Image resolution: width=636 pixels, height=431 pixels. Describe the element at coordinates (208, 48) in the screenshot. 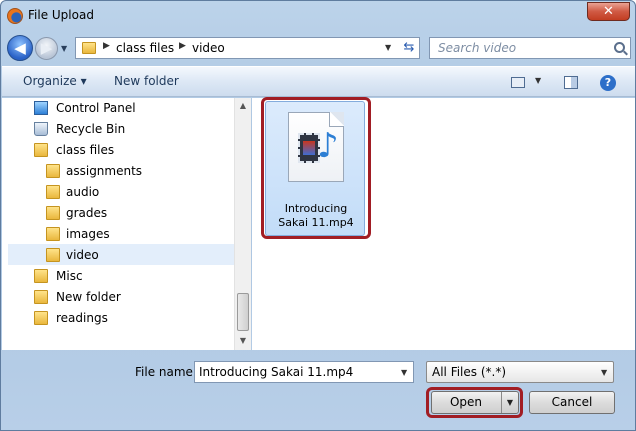

I see `breadcrumb-video: video` at that location.